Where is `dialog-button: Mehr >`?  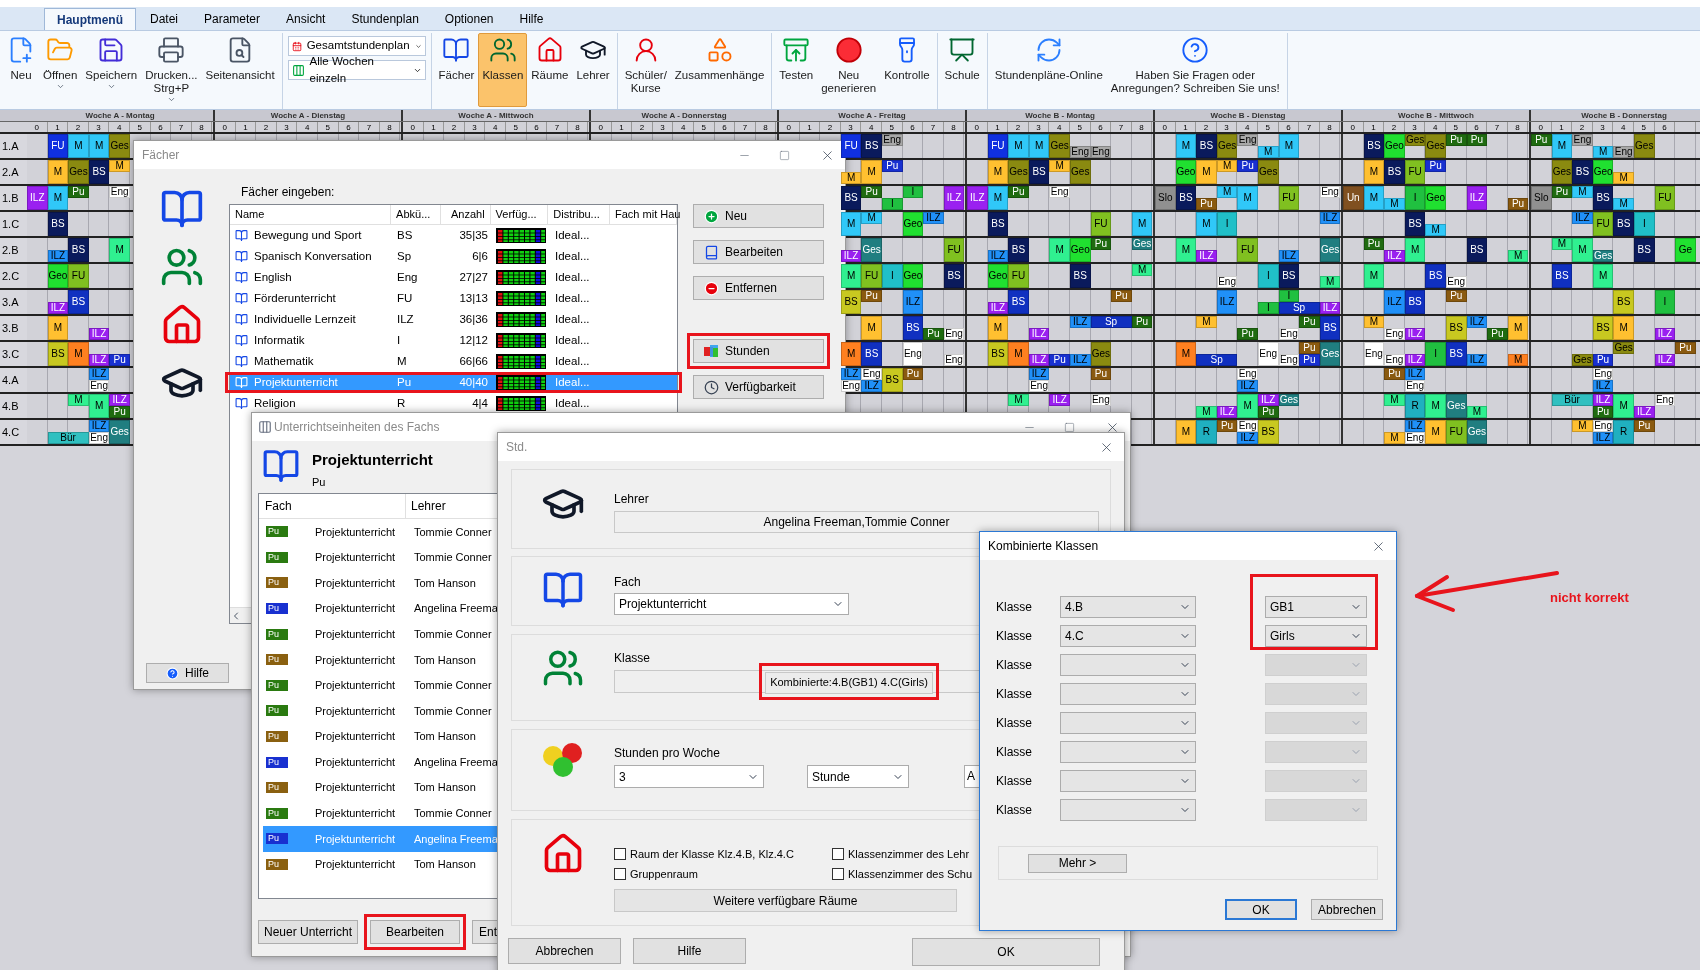 dialog-button: Mehr > is located at coordinates (1077, 863).